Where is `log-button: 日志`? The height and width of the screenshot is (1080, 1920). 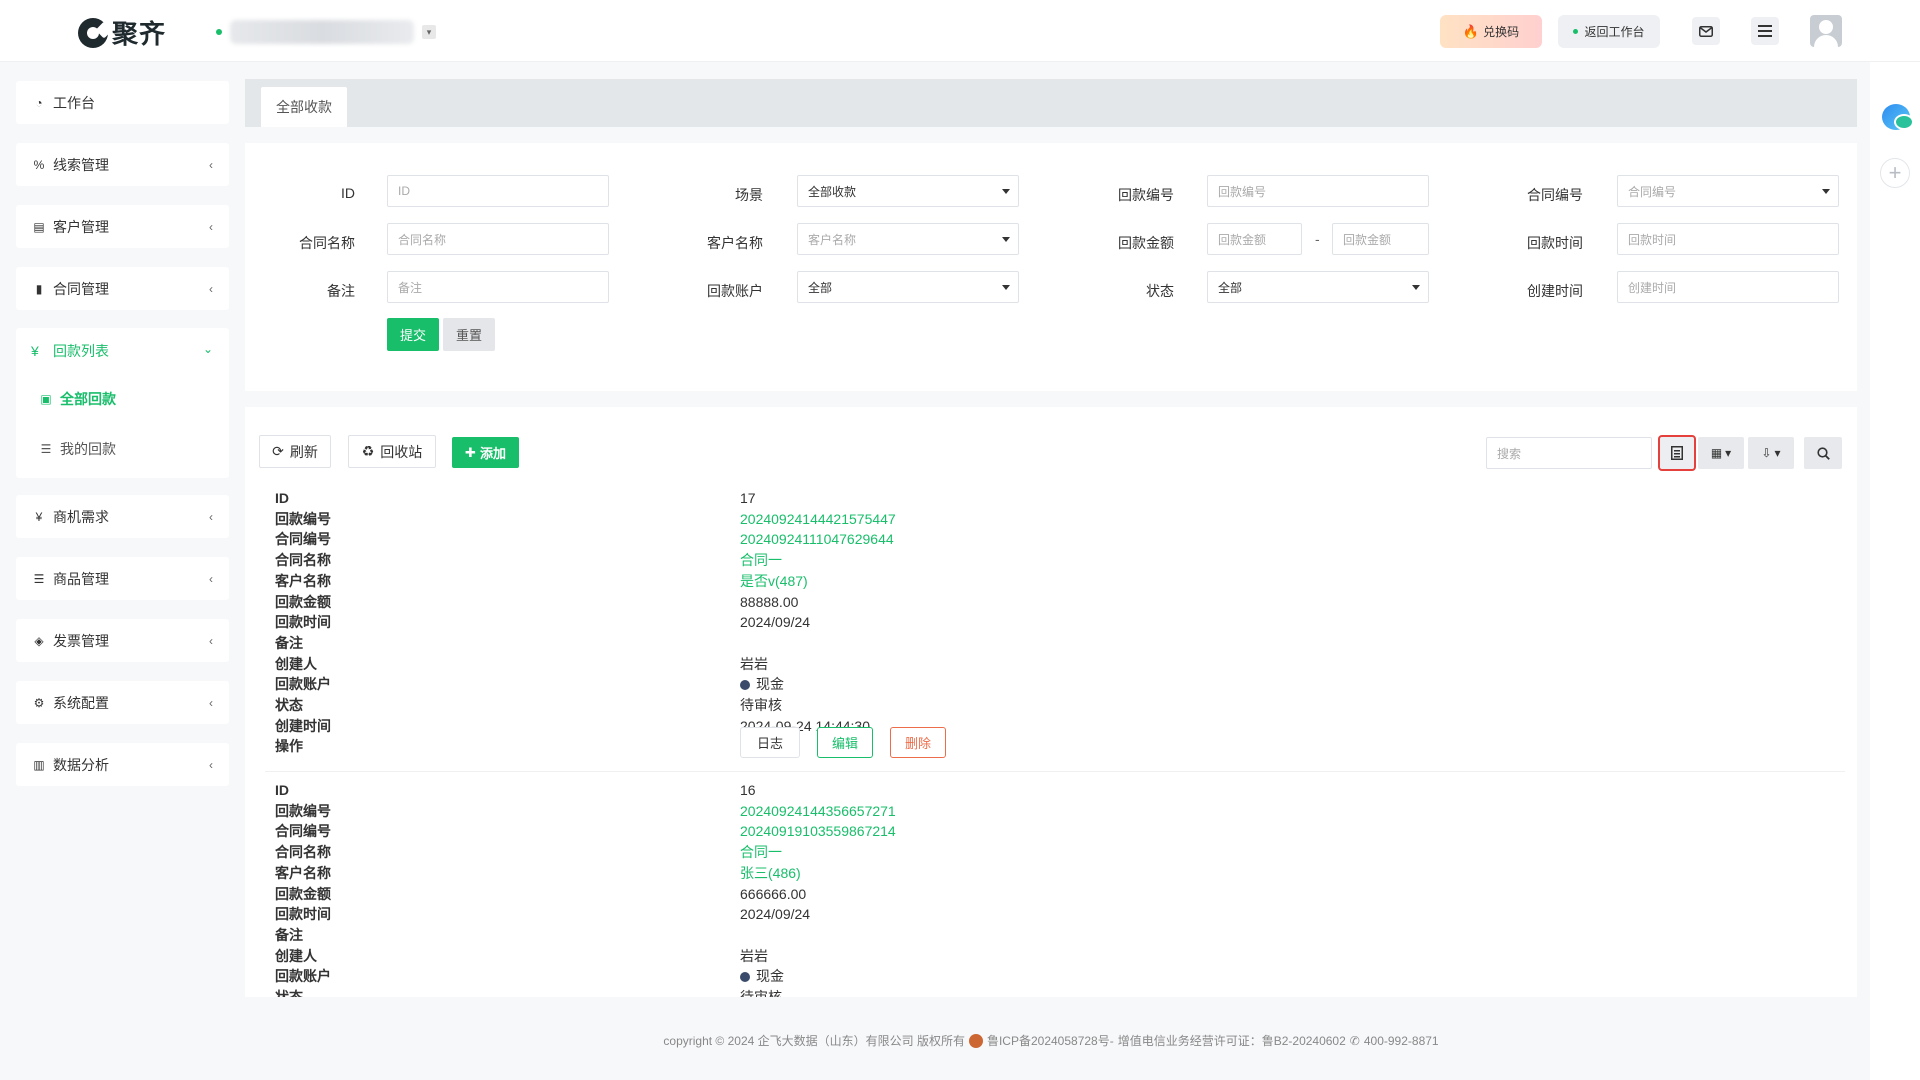
log-button: 日志 is located at coordinates (770, 742).